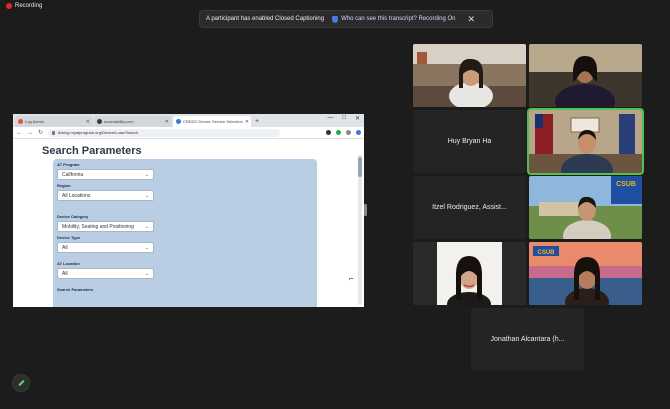 This screenshot has height=409, width=670. What do you see at coordinates (335, 19) in the screenshot?
I see `shield-icon` at bounding box center [335, 19].